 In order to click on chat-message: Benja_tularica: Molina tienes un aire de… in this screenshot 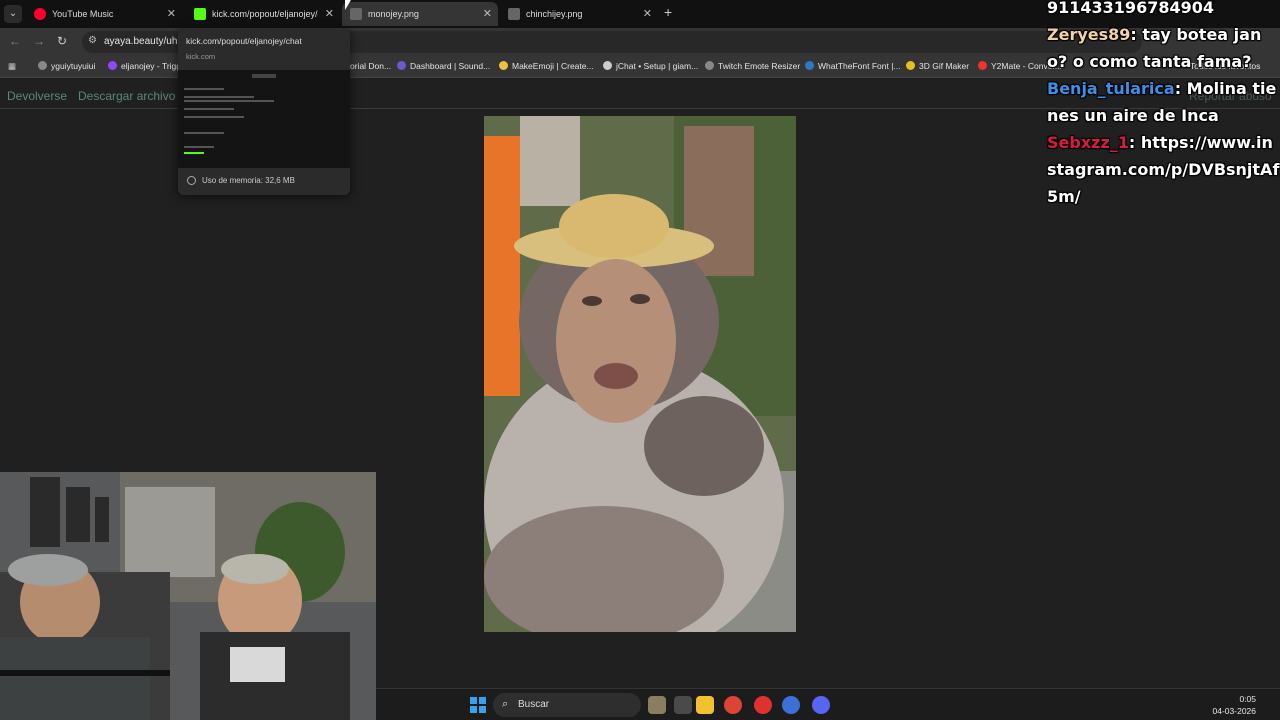, I will do `click(1160, 102)`.